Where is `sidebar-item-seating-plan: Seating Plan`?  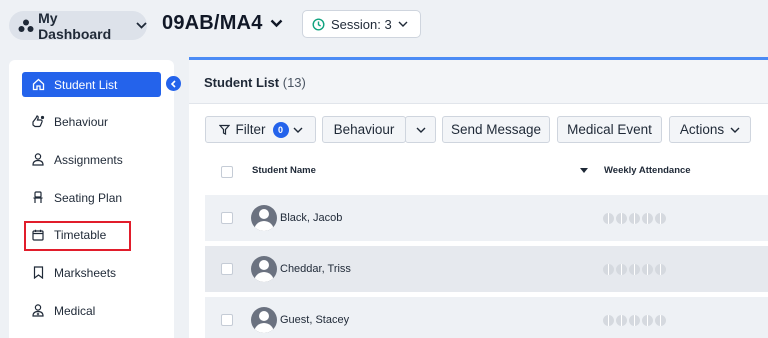
sidebar-item-seating-plan: Seating Plan is located at coordinates (91, 197).